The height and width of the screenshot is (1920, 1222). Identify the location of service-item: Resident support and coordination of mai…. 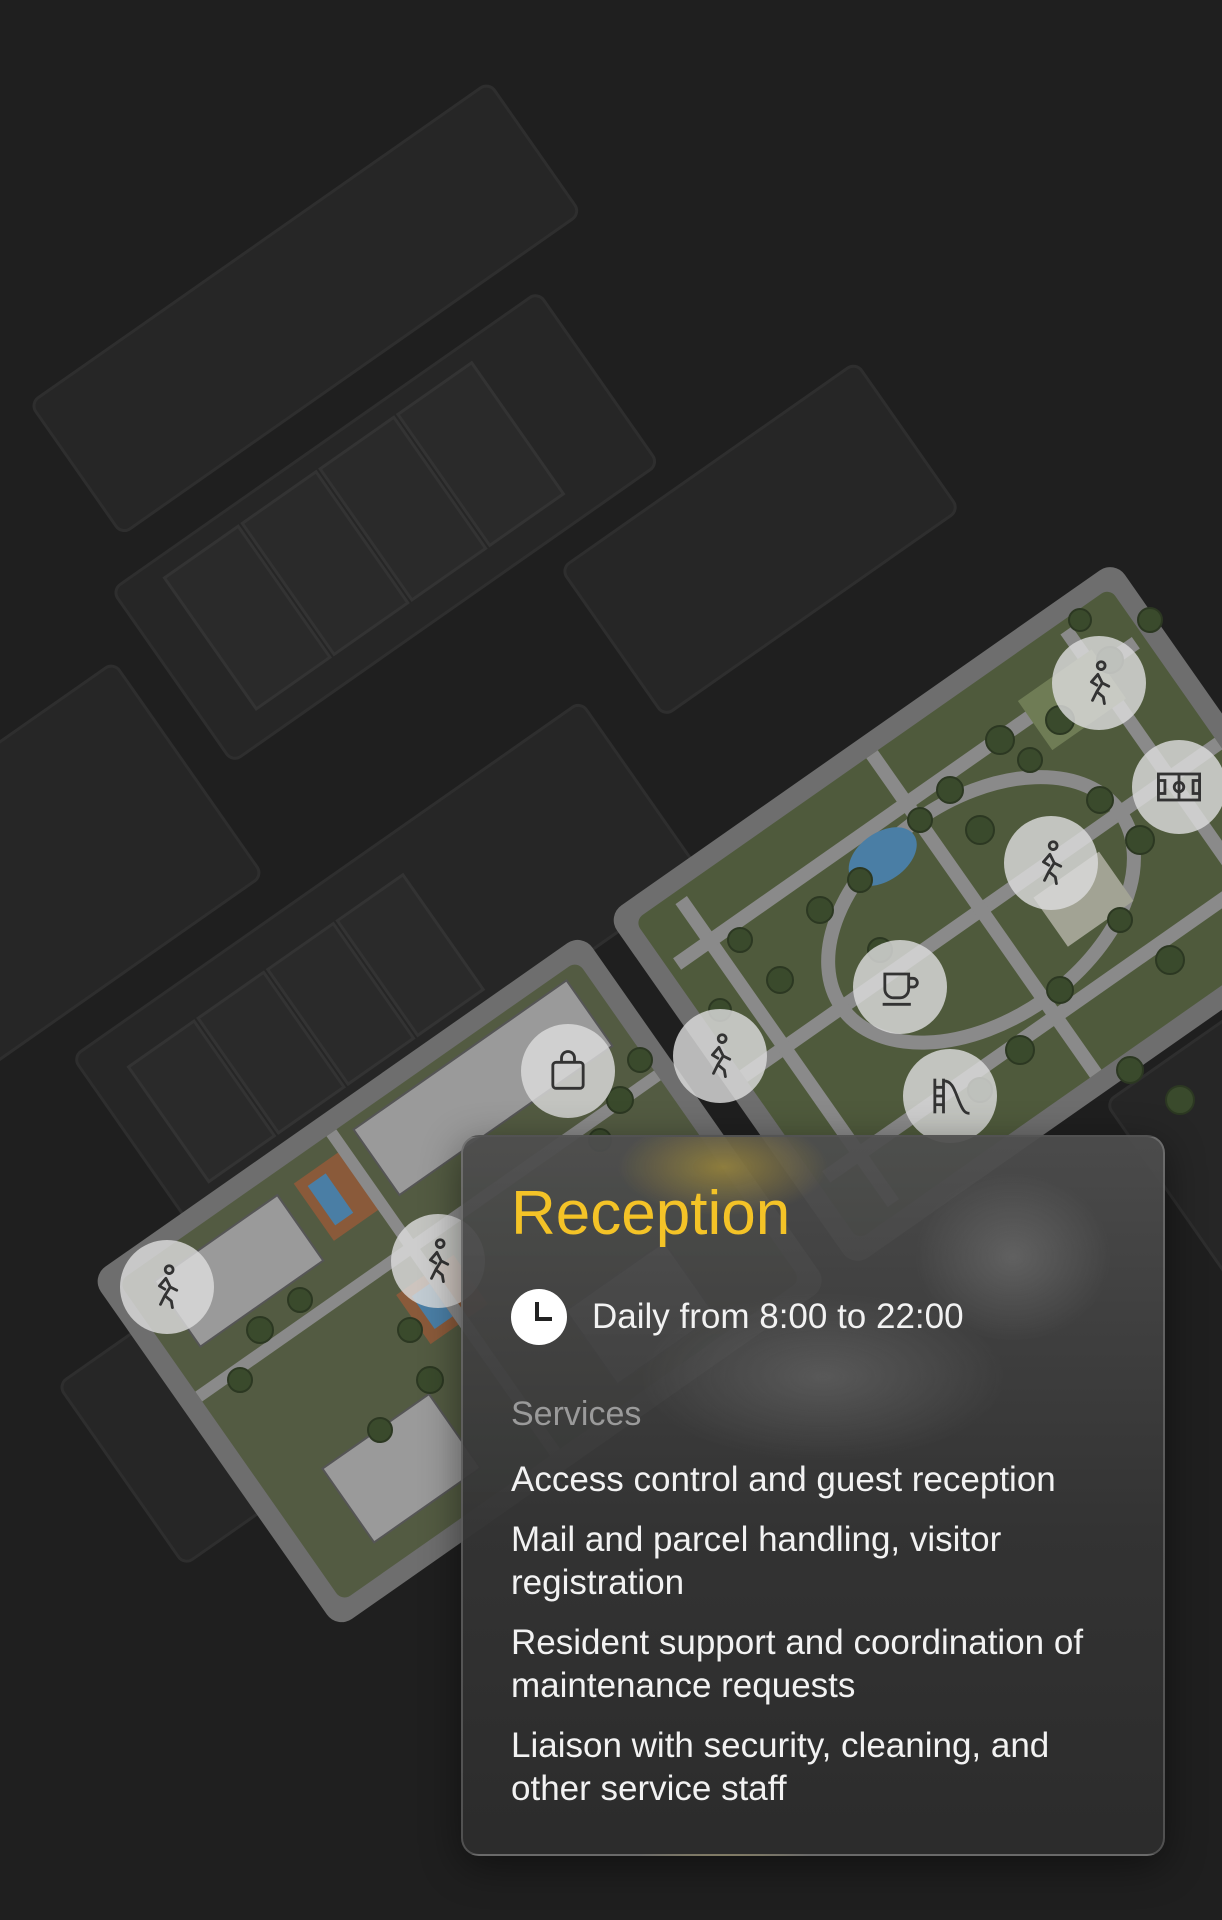
(797, 1664).